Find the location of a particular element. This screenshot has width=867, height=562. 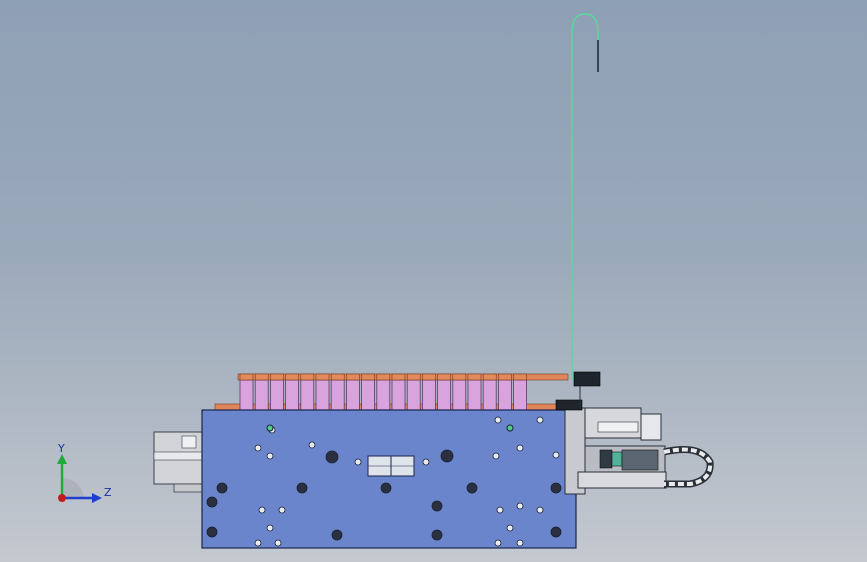

y-axis-label: Y is located at coordinates (61, 448).